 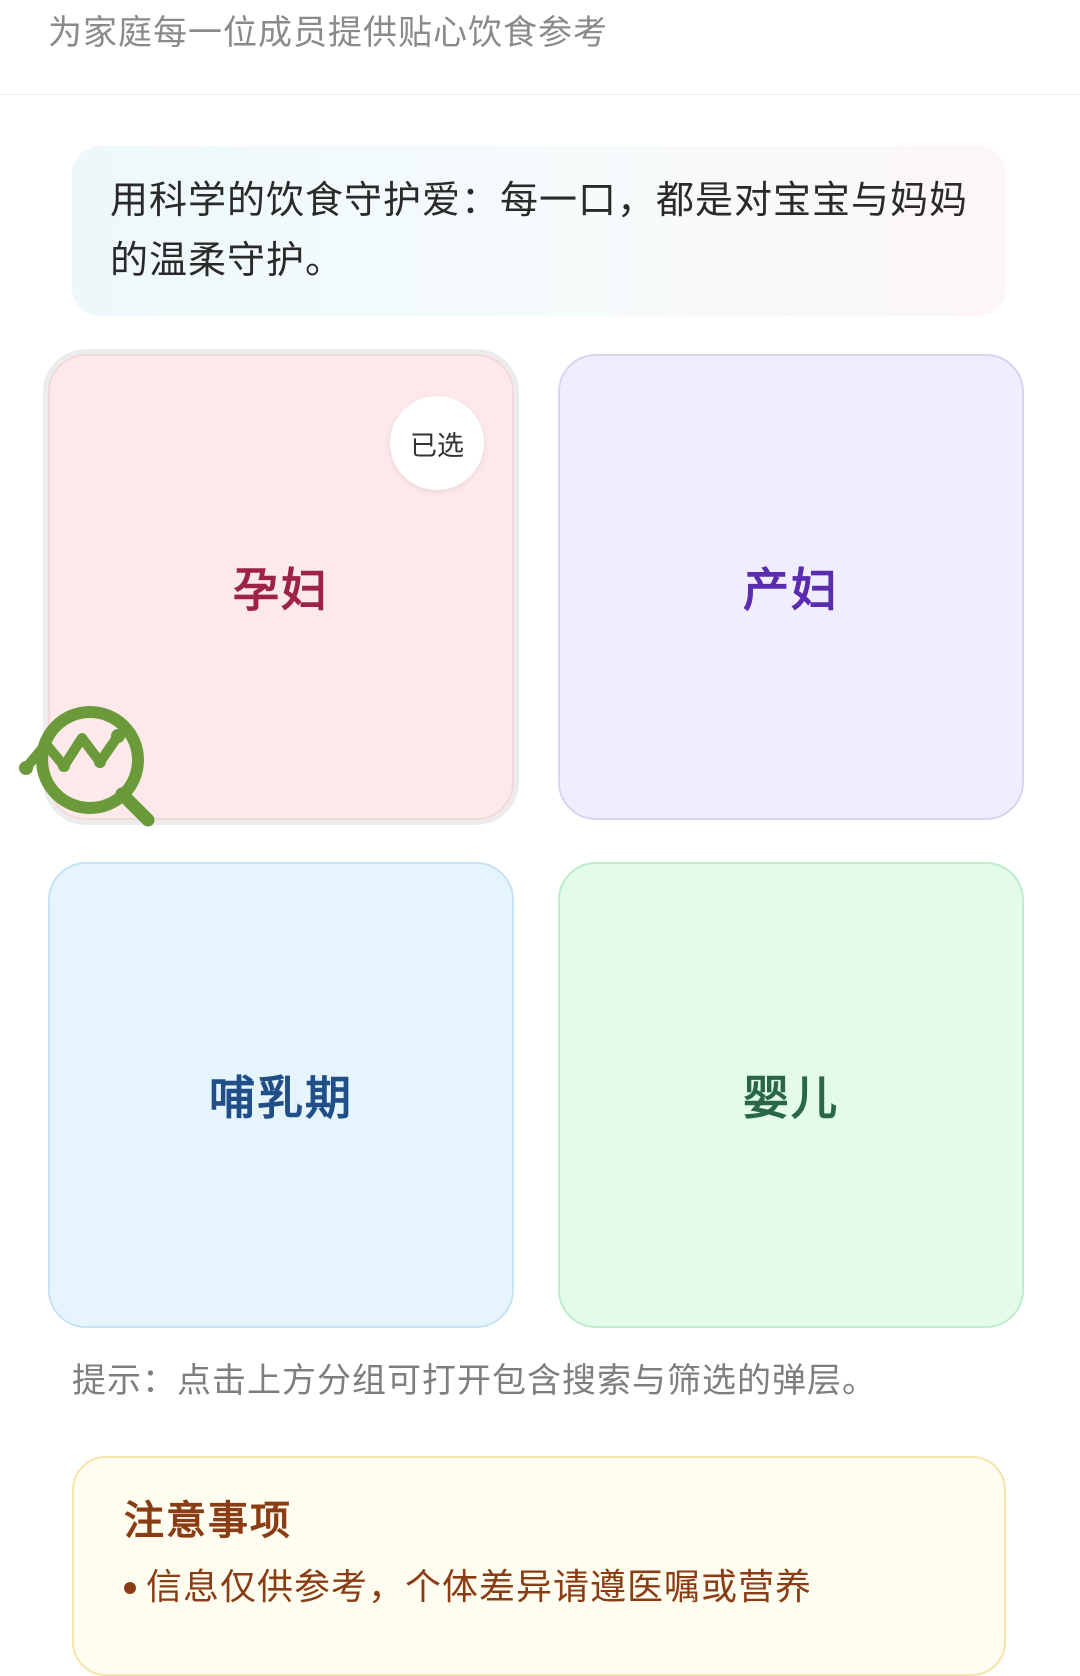 What do you see at coordinates (791, 590) in the screenshot?
I see `group-label-postpartum: 产妇` at bounding box center [791, 590].